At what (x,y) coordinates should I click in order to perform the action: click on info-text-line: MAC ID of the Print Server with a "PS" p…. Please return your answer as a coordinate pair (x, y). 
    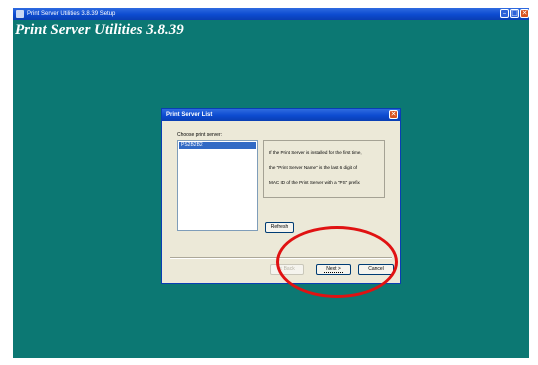
    Looking at the image, I should click on (314, 182).